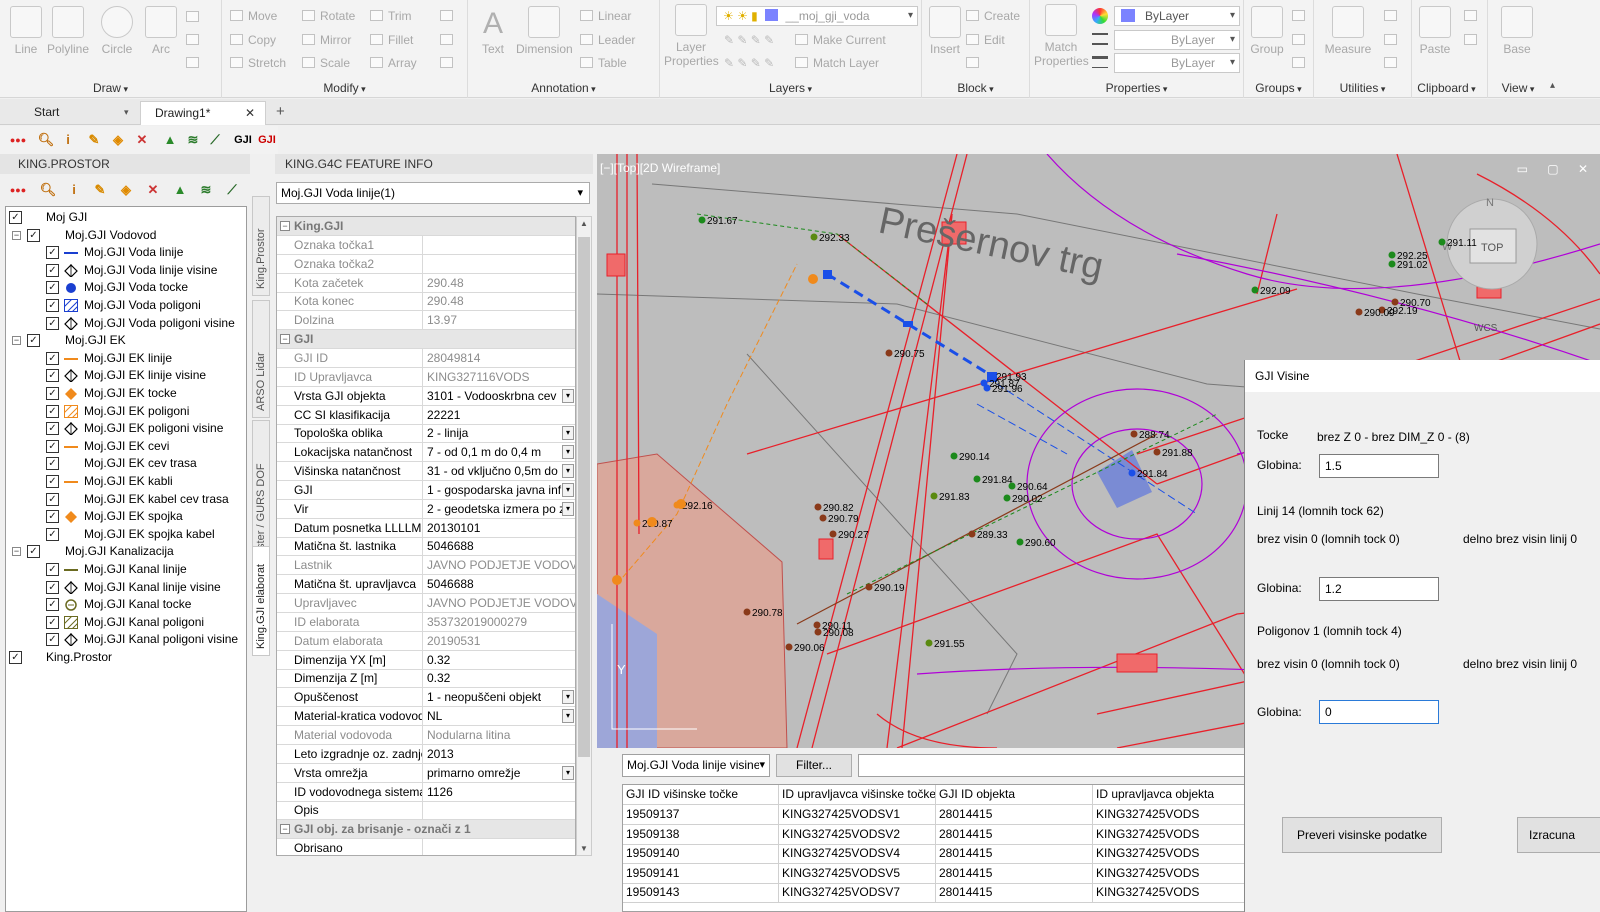 The height and width of the screenshot is (912, 1600). I want to click on globina-linij-input: 1.2, so click(1379, 589).